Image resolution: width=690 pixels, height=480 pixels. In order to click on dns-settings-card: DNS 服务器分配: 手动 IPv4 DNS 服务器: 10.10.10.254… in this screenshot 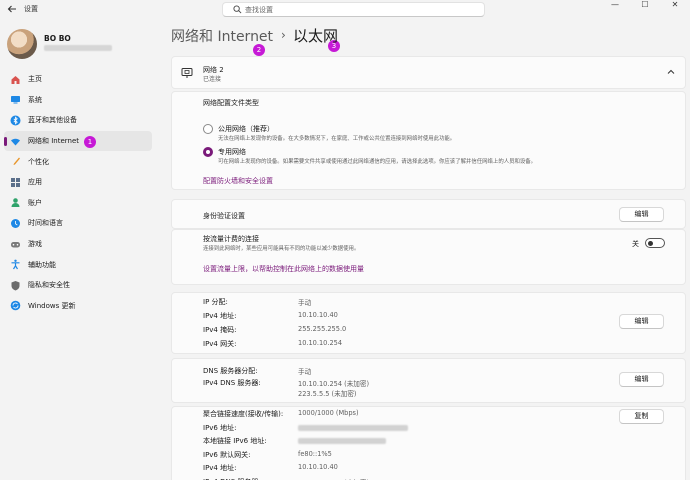, I will do `click(428, 380)`.